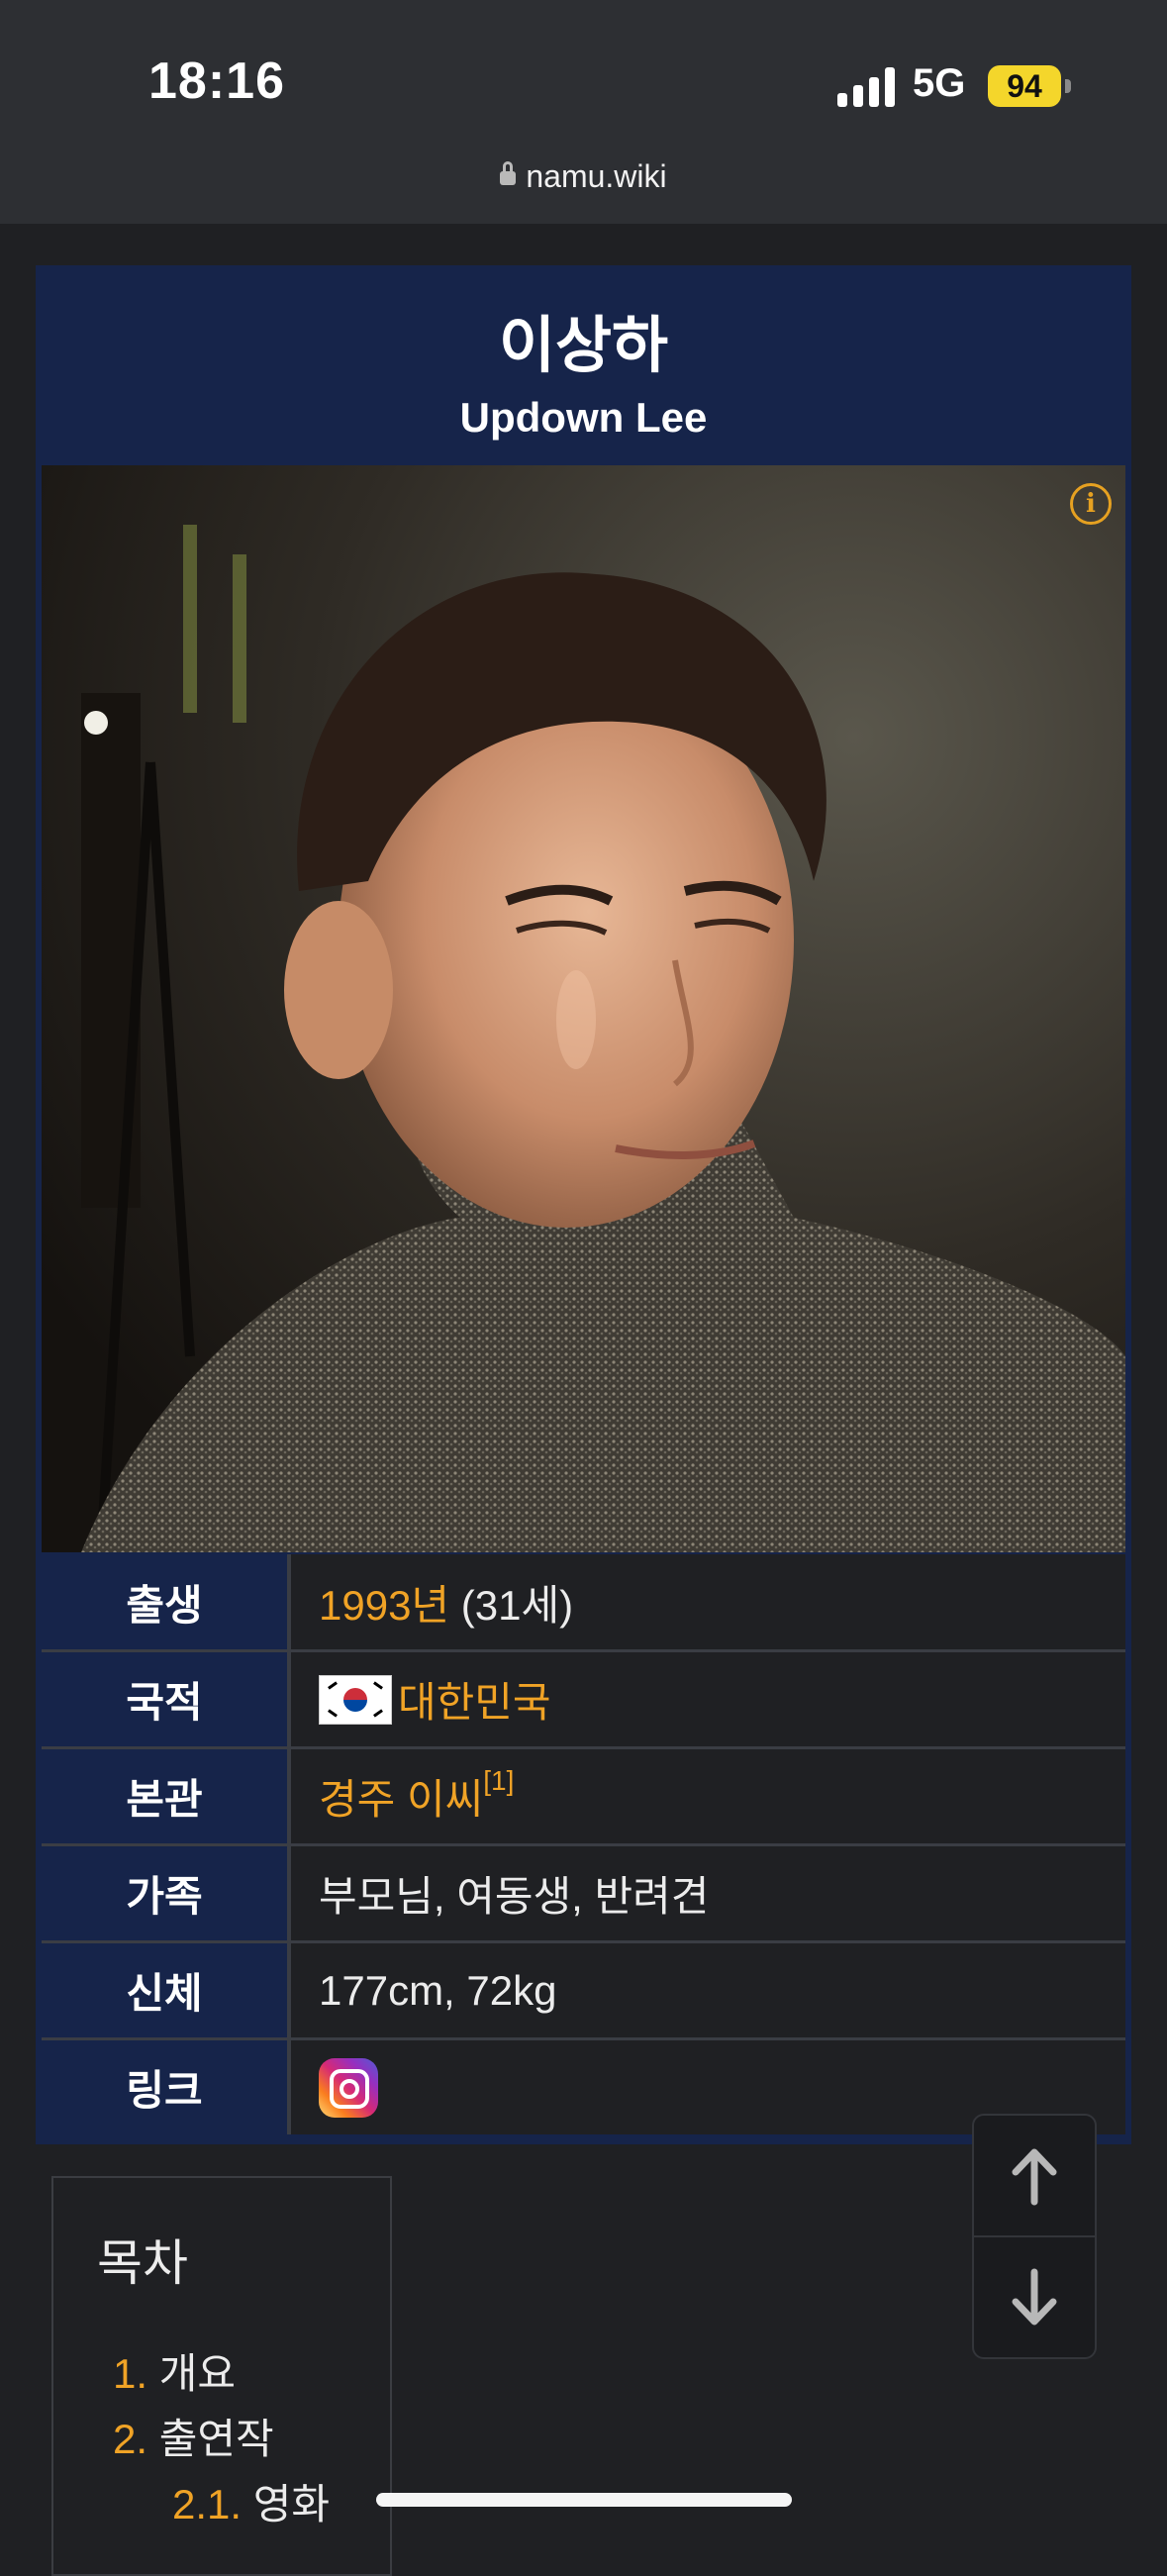  What do you see at coordinates (866, 87) in the screenshot?
I see `cellular-signal-icon` at bounding box center [866, 87].